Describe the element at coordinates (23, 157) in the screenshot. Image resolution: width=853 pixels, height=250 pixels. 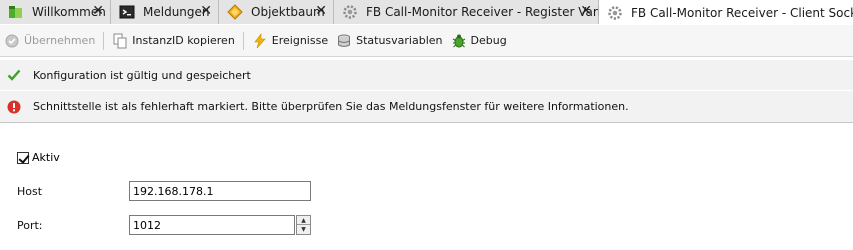
I see `active-checkbox` at that location.